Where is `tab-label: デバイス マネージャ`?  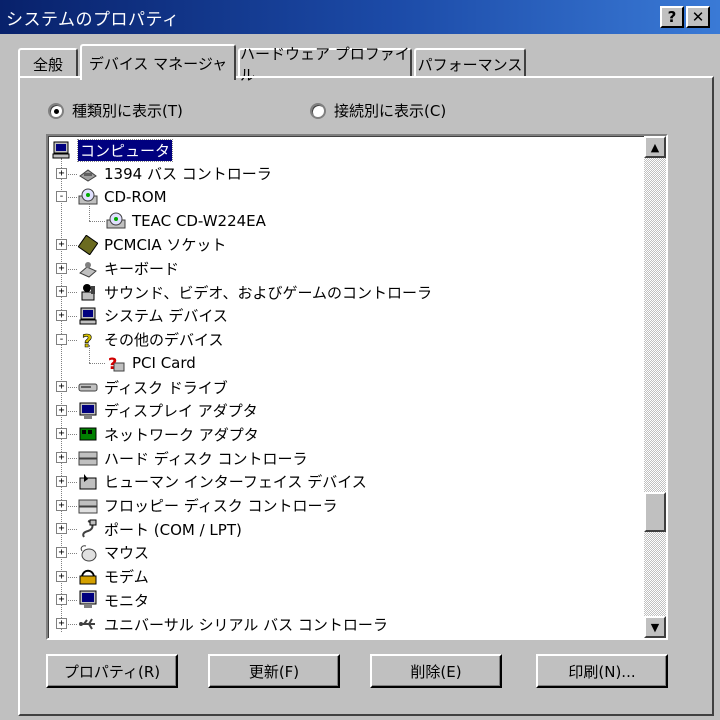
tab-label: デバイス マネージャ is located at coordinates (158, 63).